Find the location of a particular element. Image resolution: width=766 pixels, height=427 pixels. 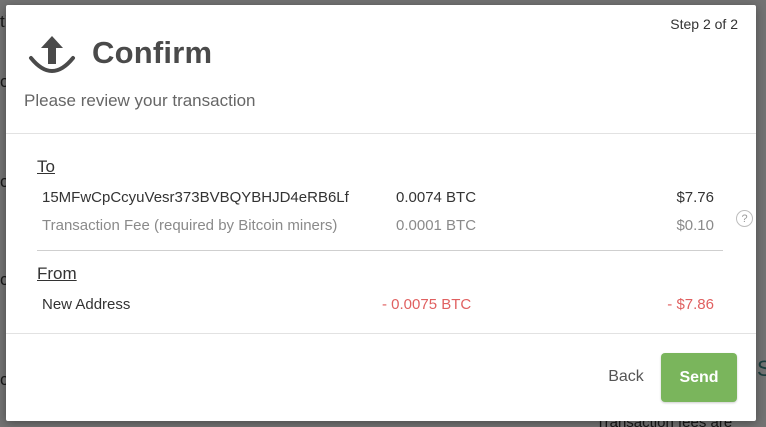

recipient-address: 15MFwCpCcyuVesr373BVBQYBHJD4eRB6Lf is located at coordinates (195, 197).